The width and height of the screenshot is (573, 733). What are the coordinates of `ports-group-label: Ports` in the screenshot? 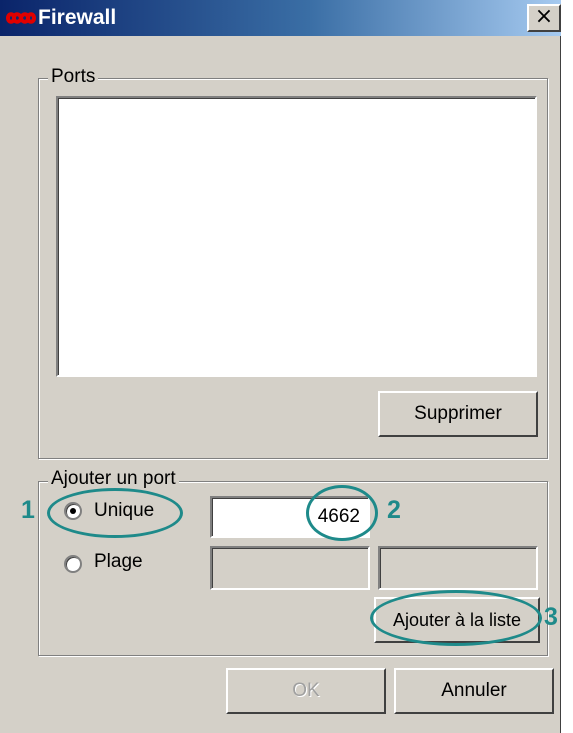 It's located at (73, 77).